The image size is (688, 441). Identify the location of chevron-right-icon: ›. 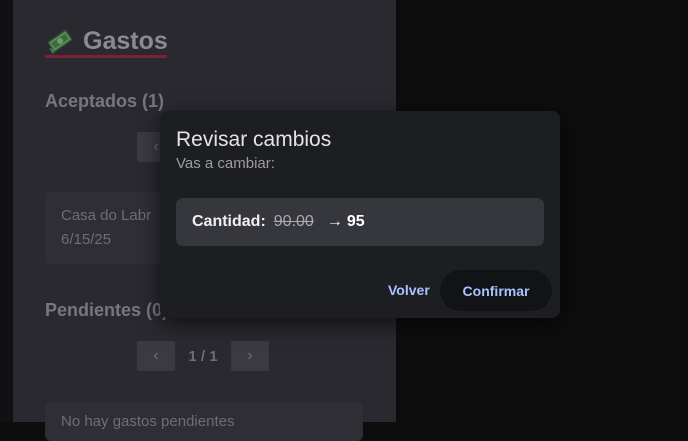
(250, 355).